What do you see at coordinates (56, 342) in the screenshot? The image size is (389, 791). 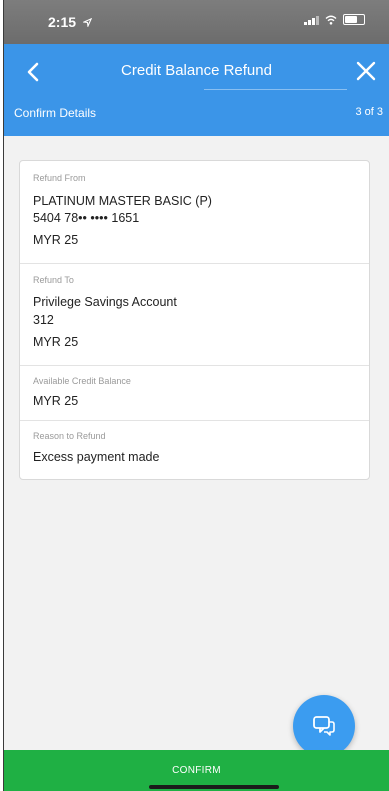 I see `refund-to-amount: MYR 25` at bounding box center [56, 342].